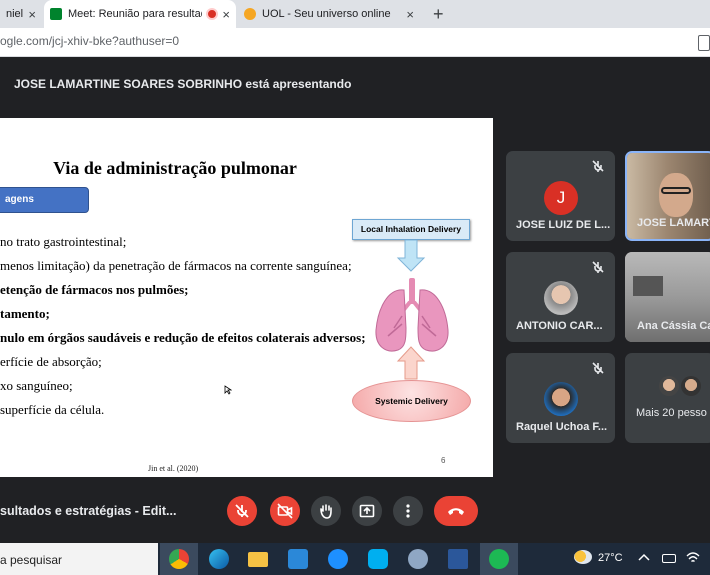 Image resolution: width=710 pixels, height=575 pixels. What do you see at coordinates (250, 14) in the screenshot?
I see `uol-icon` at bounding box center [250, 14].